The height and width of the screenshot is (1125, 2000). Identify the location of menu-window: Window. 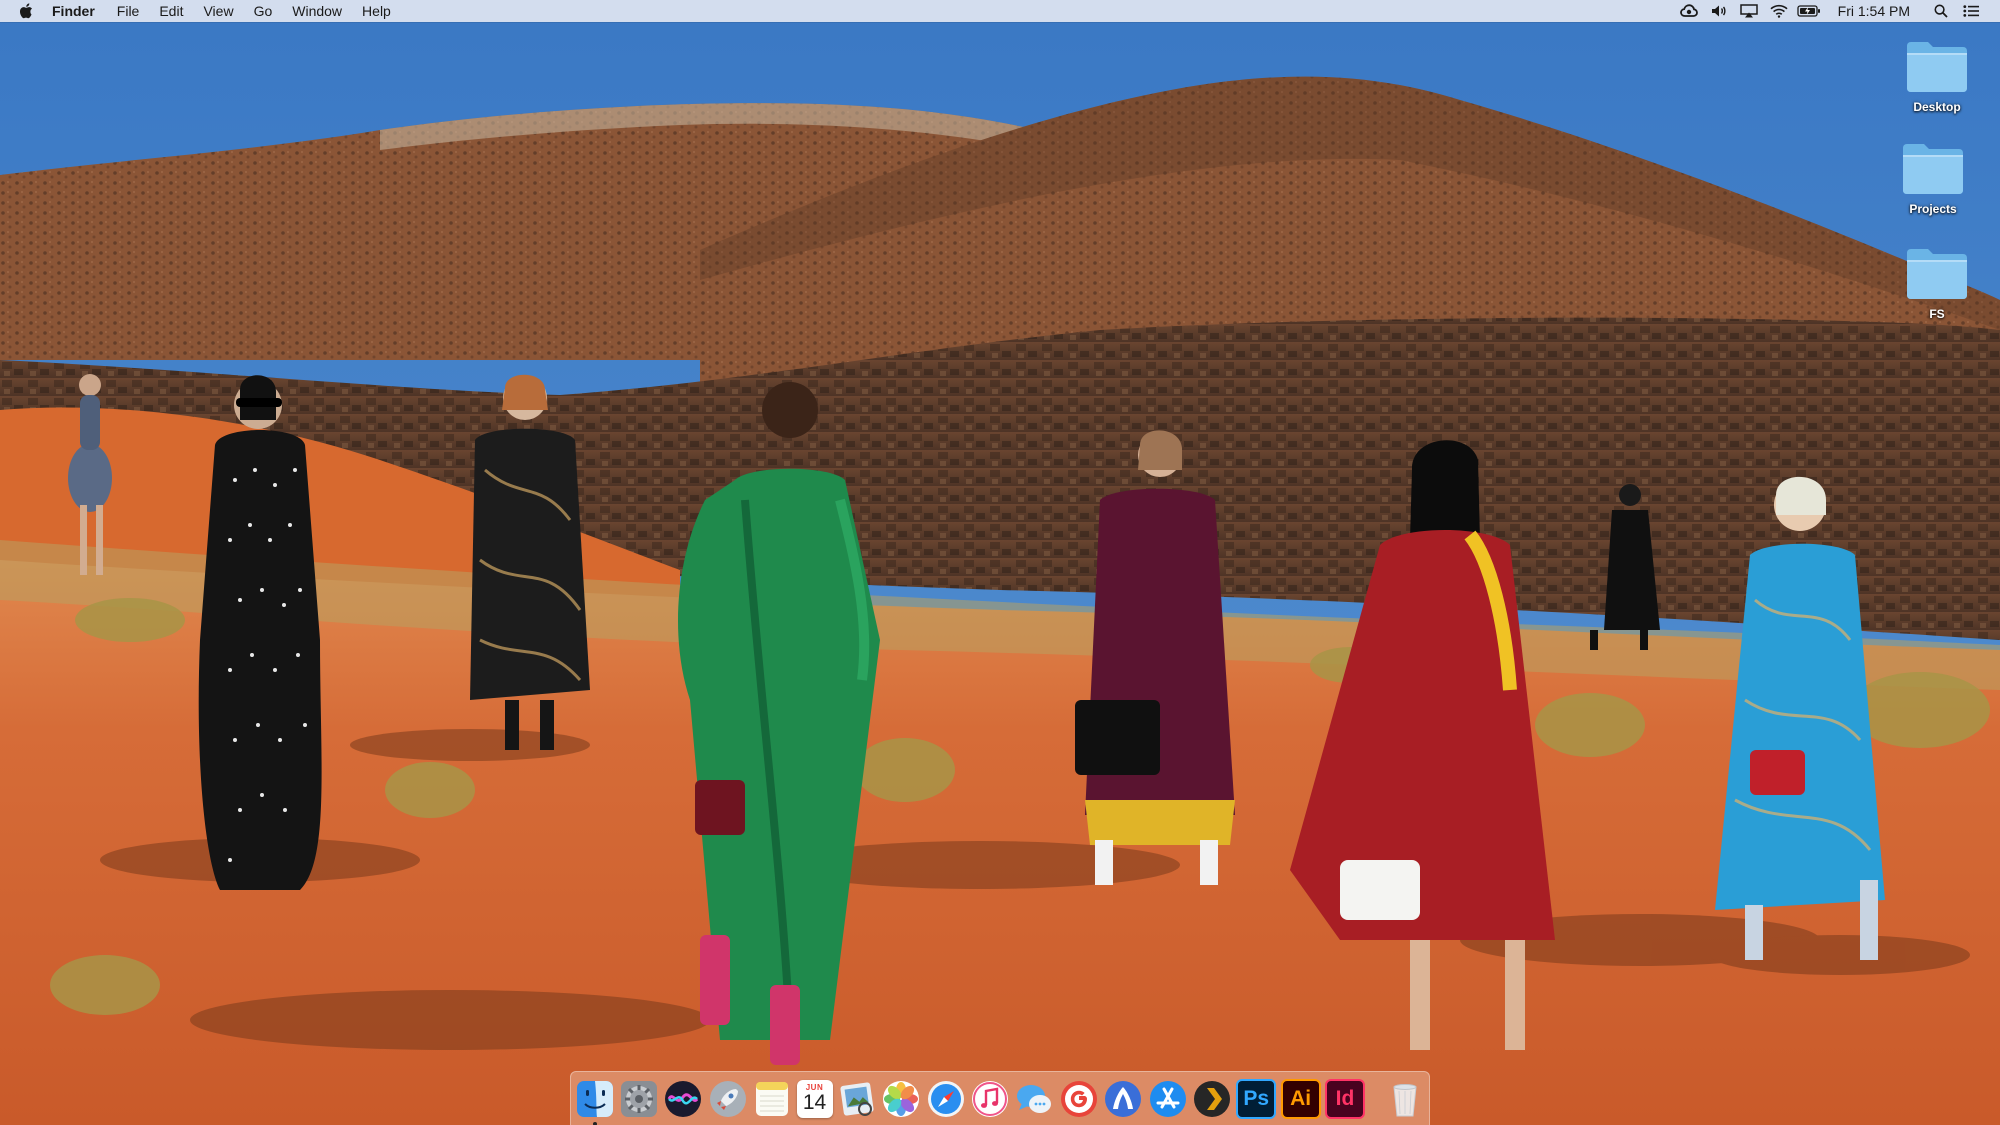
(317, 11).